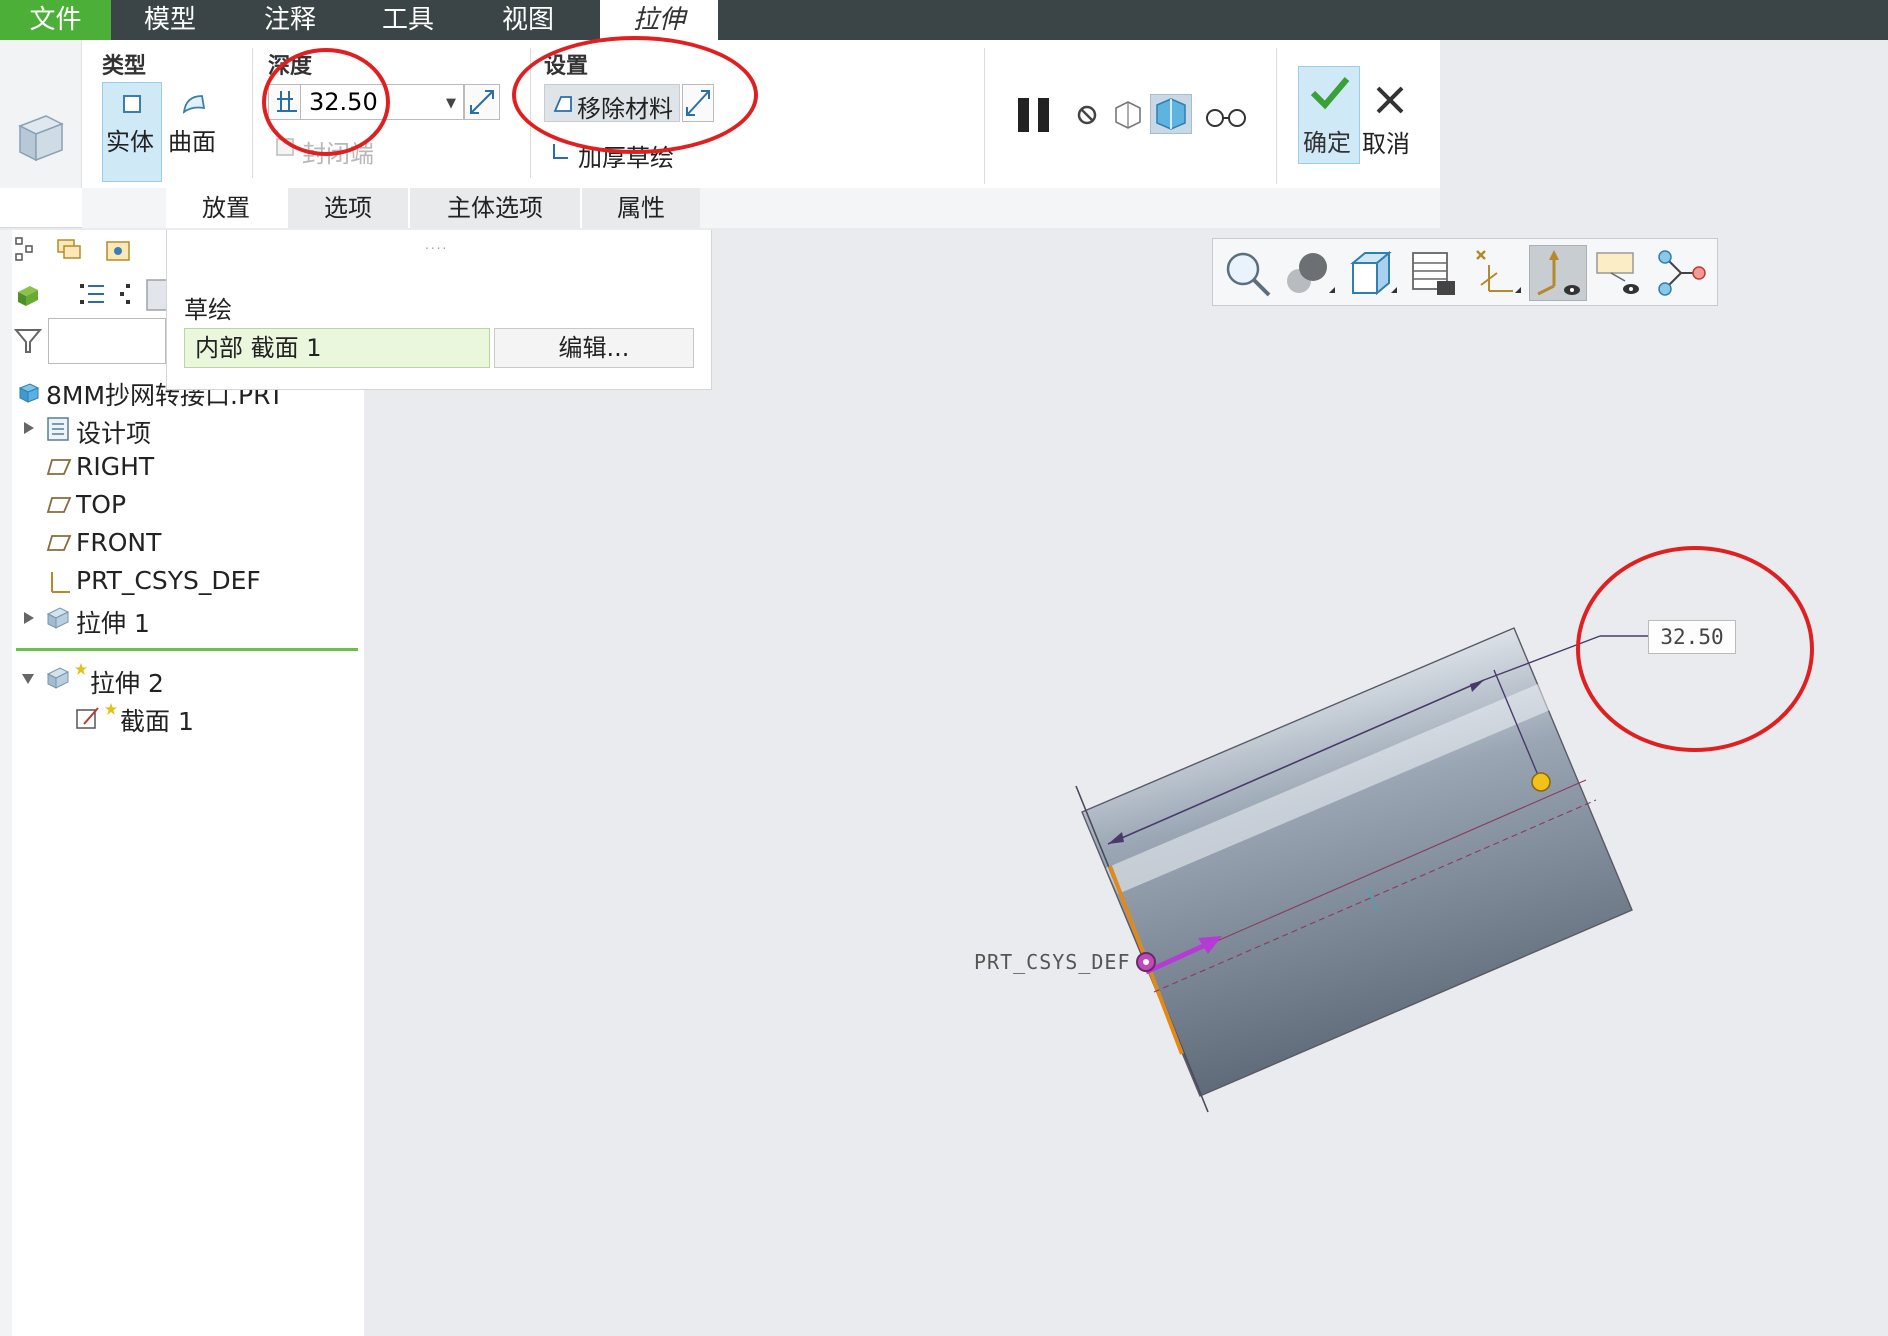 The image size is (1888, 1336). Describe the element at coordinates (41, 138) in the screenshot. I see `extrude-feature-icon` at that location.